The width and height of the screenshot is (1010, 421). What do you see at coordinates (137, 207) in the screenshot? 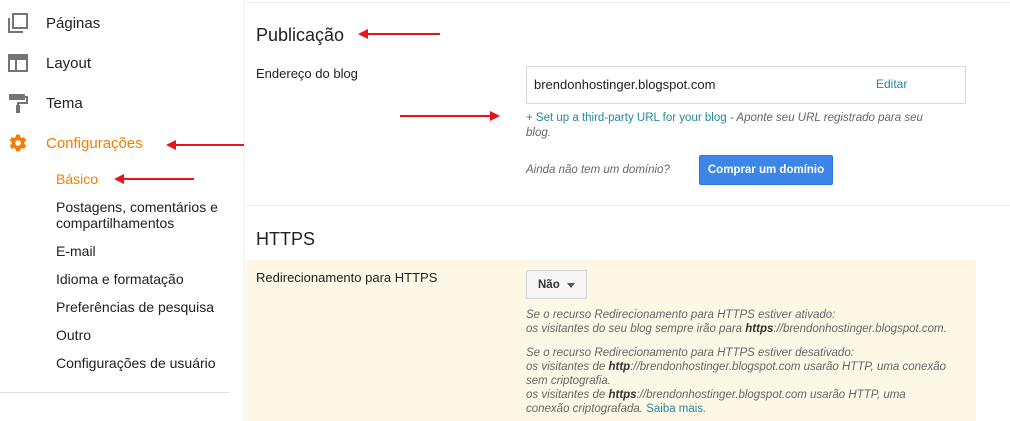
I see `subnav-item-posts-comments: Postagens, comentários e` at bounding box center [137, 207].